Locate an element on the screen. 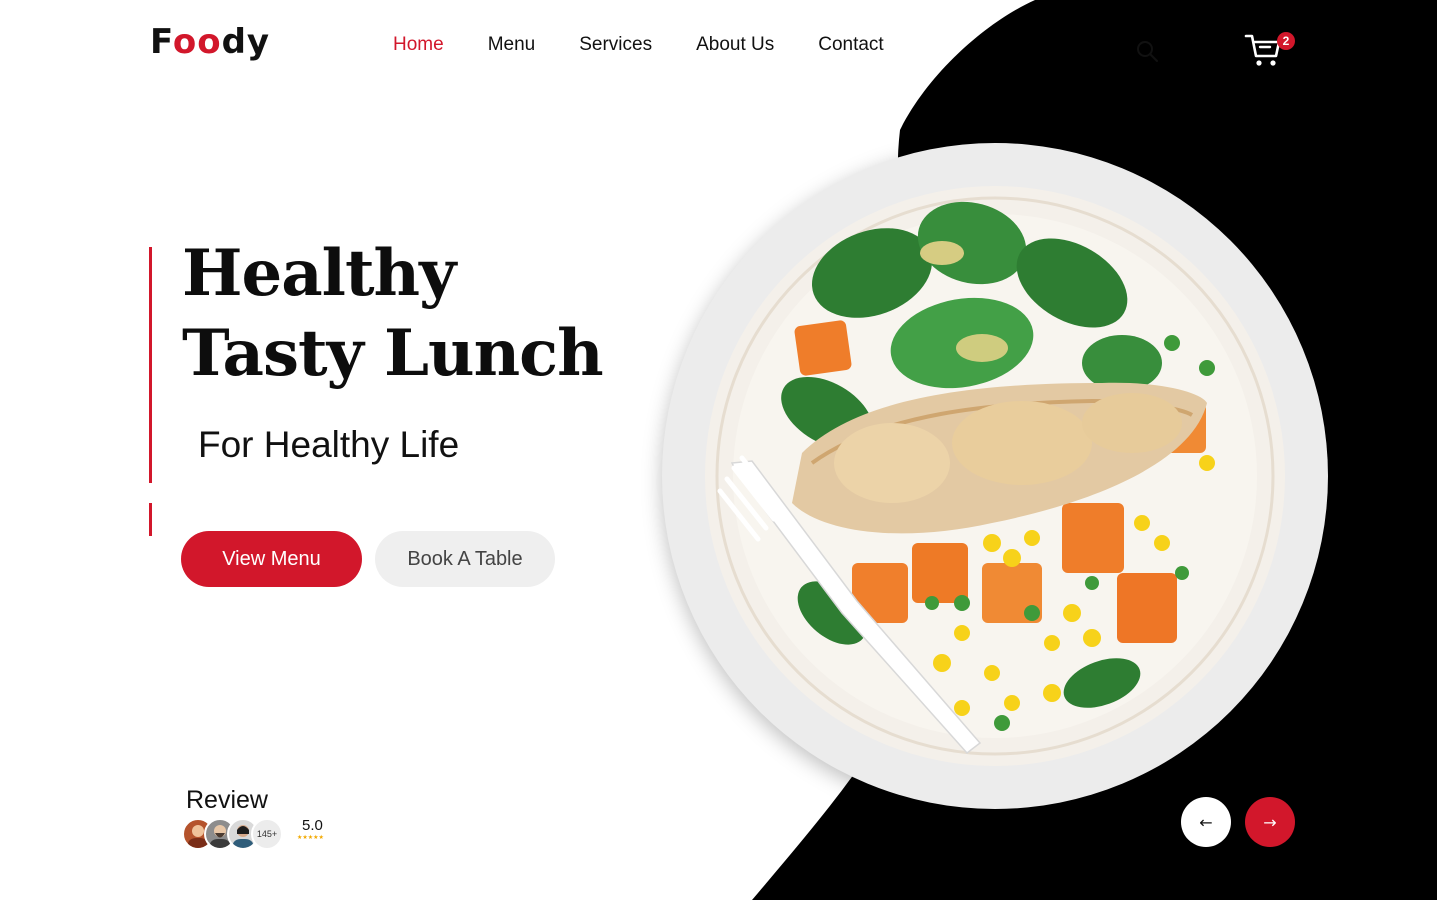  main-nav: Home Menu Services About Us Contact is located at coordinates (660, 45).